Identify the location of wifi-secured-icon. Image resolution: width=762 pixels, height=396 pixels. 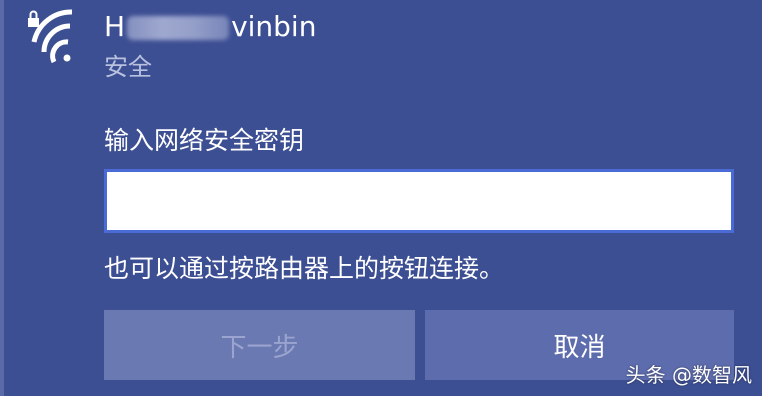
(50, 36).